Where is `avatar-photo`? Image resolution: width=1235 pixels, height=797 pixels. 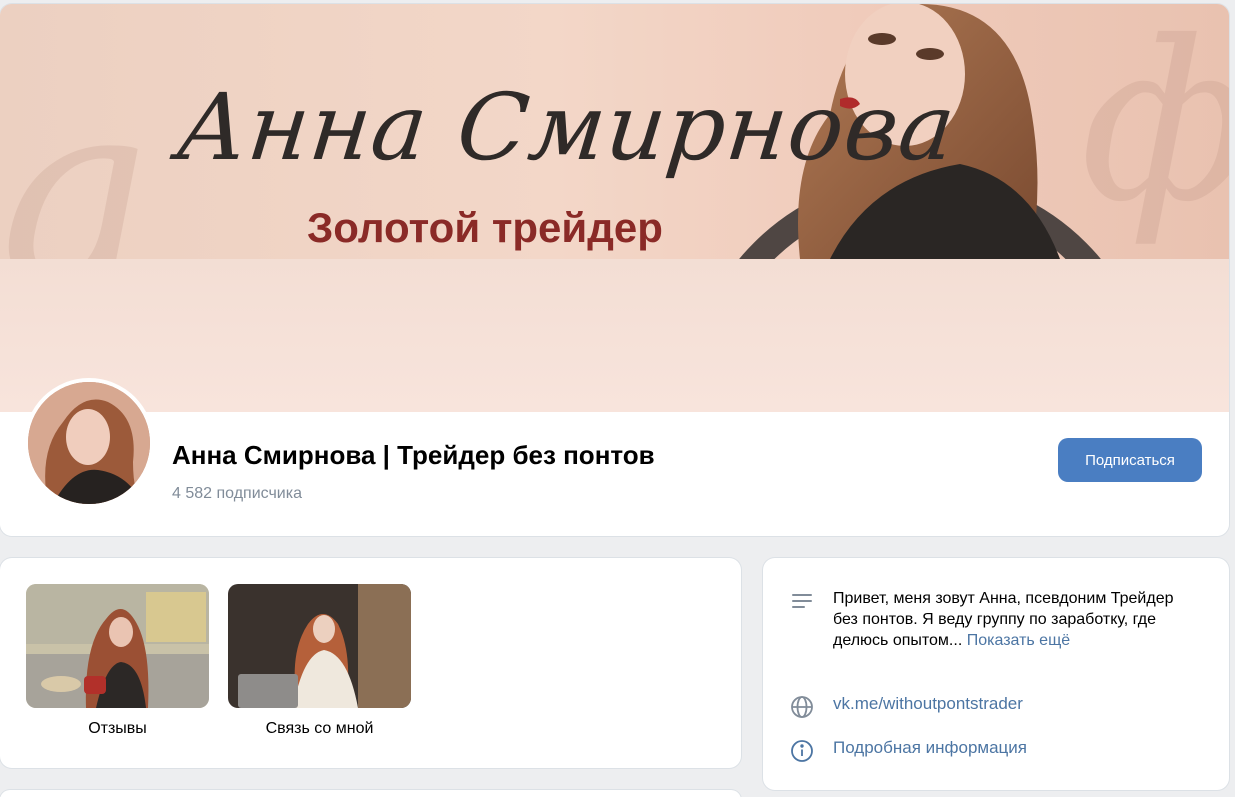 avatar-photo is located at coordinates (89, 443).